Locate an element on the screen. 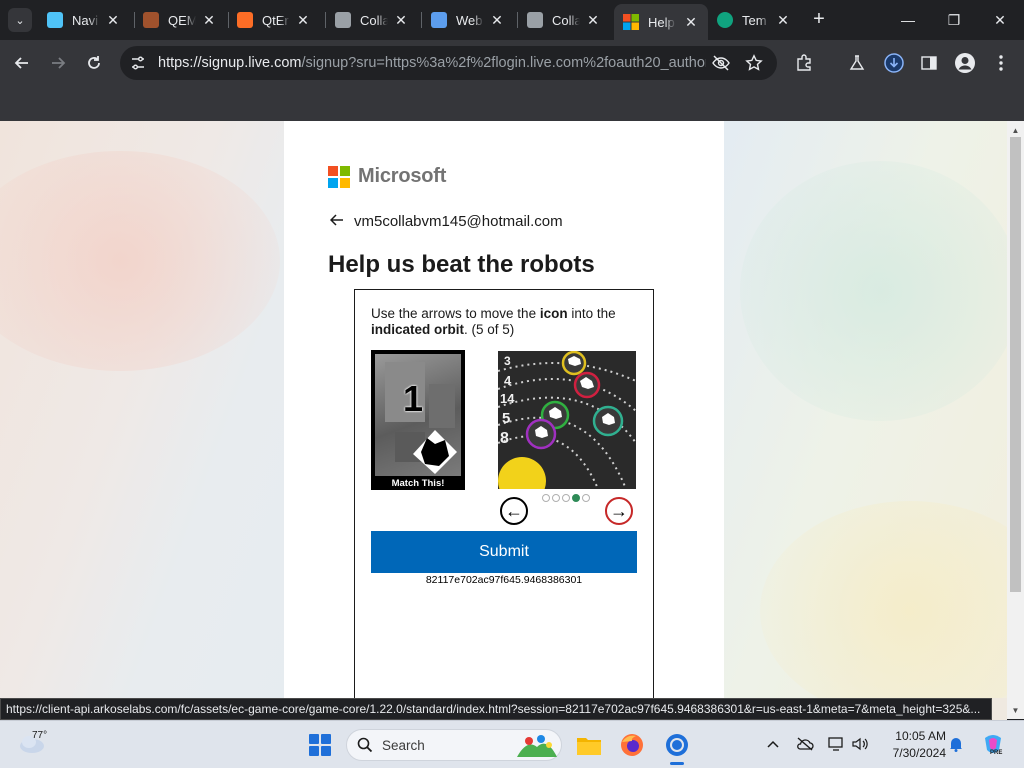 Image resolution: width=1024 pixels, height=768 pixels. start-windows-icon is located at coordinates (320, 745).